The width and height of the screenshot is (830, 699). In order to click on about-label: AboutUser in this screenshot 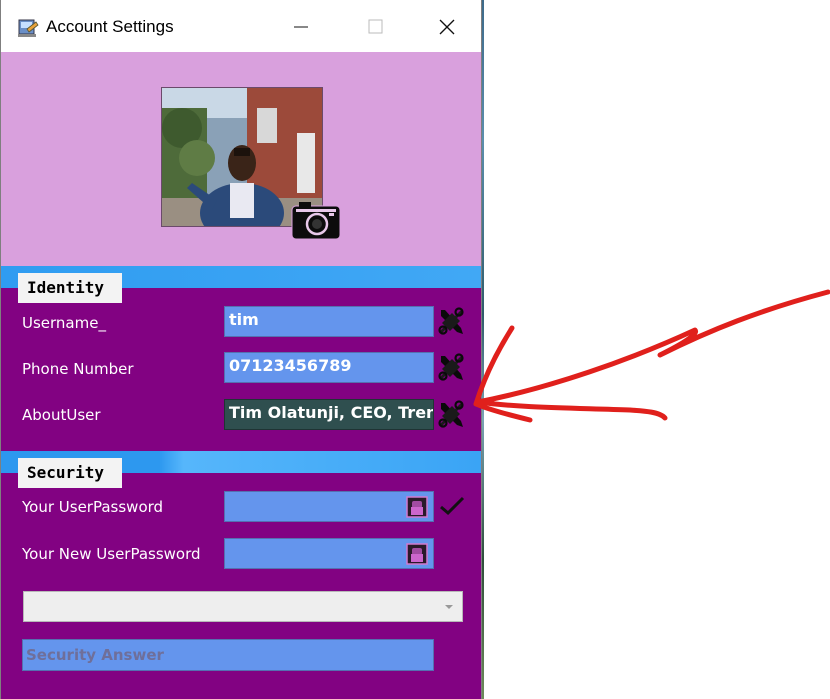, I will do `click(61, 415)`.